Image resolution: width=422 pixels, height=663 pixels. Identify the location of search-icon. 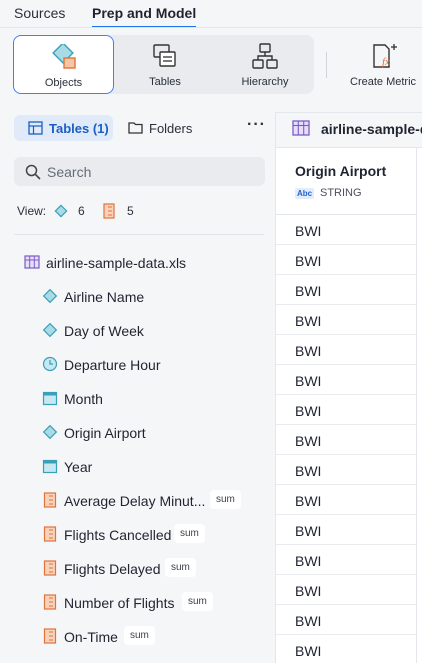
(33, 172).